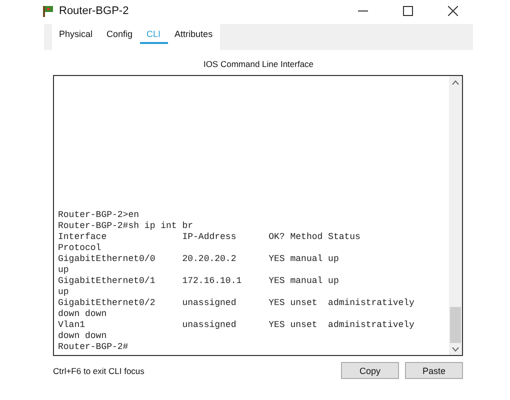  I want to click on terminal-line: Router-BGP-2>en, so click(99, 215).